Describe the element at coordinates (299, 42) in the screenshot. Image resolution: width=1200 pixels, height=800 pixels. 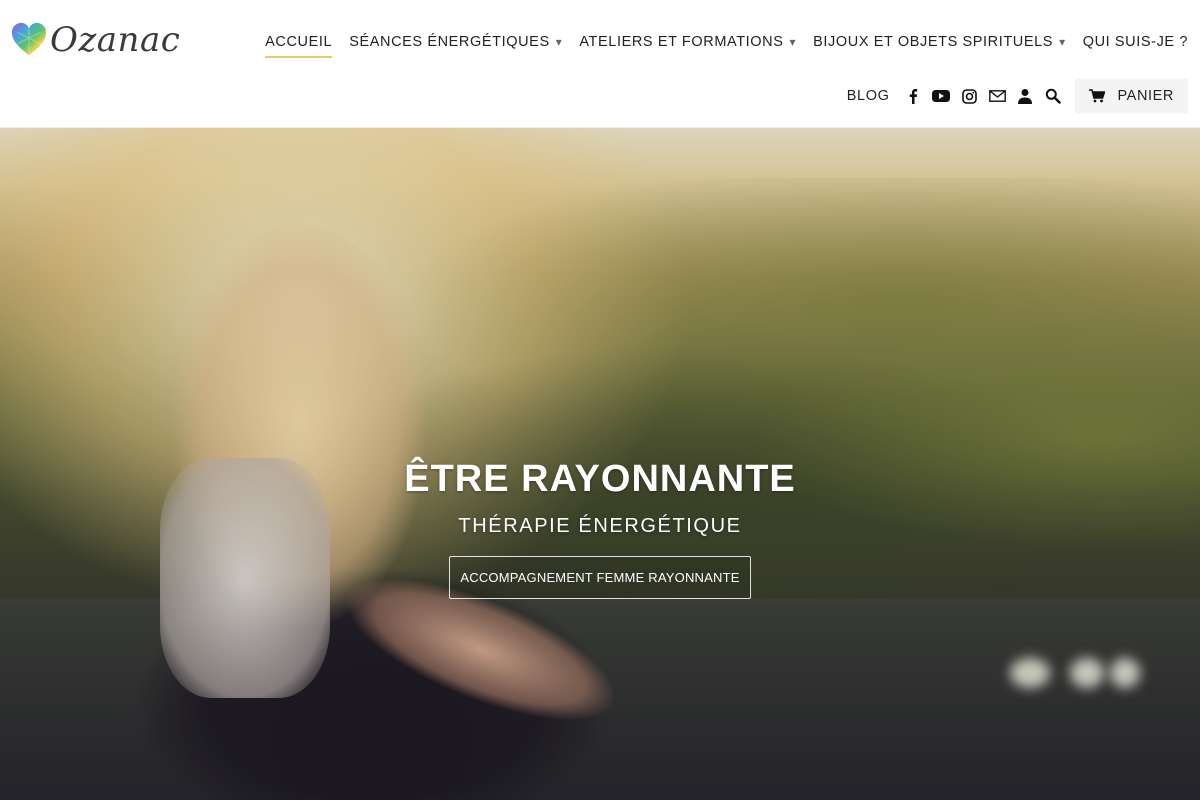
I see `nav-item-label: ACCUEIL` at that location.